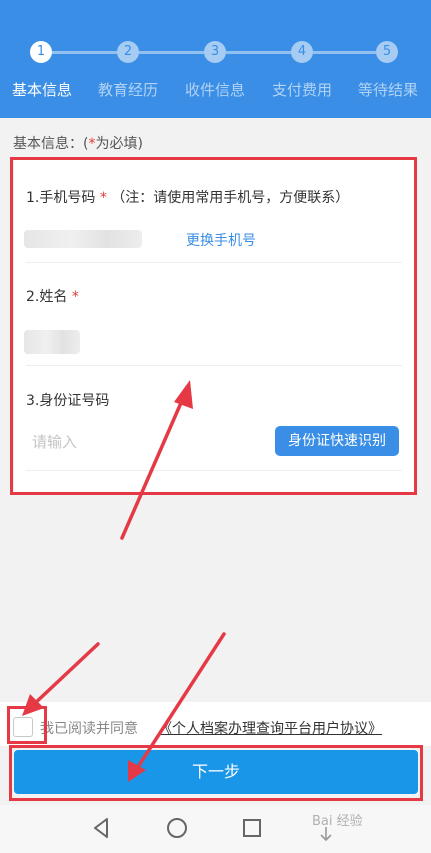 This screenshot has height=853, width=431. What do you see at coordinates (302, 52) in the screenshot?
I see `step-4-circle: 4` at bounding box center [302, 52].